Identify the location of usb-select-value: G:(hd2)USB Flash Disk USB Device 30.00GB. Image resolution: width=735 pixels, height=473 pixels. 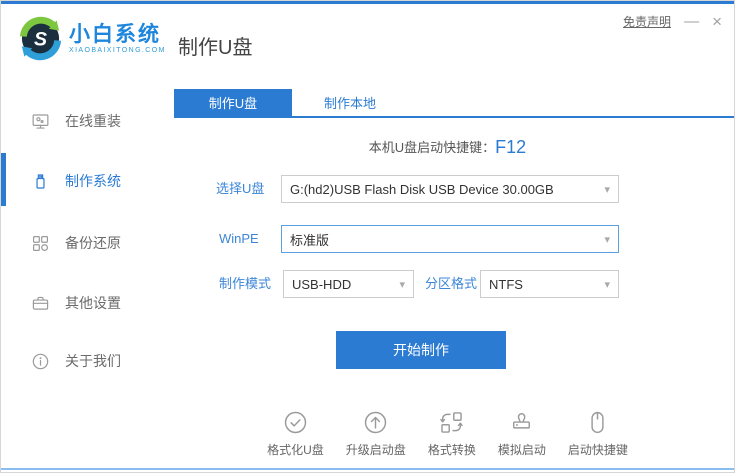
(422, 189).